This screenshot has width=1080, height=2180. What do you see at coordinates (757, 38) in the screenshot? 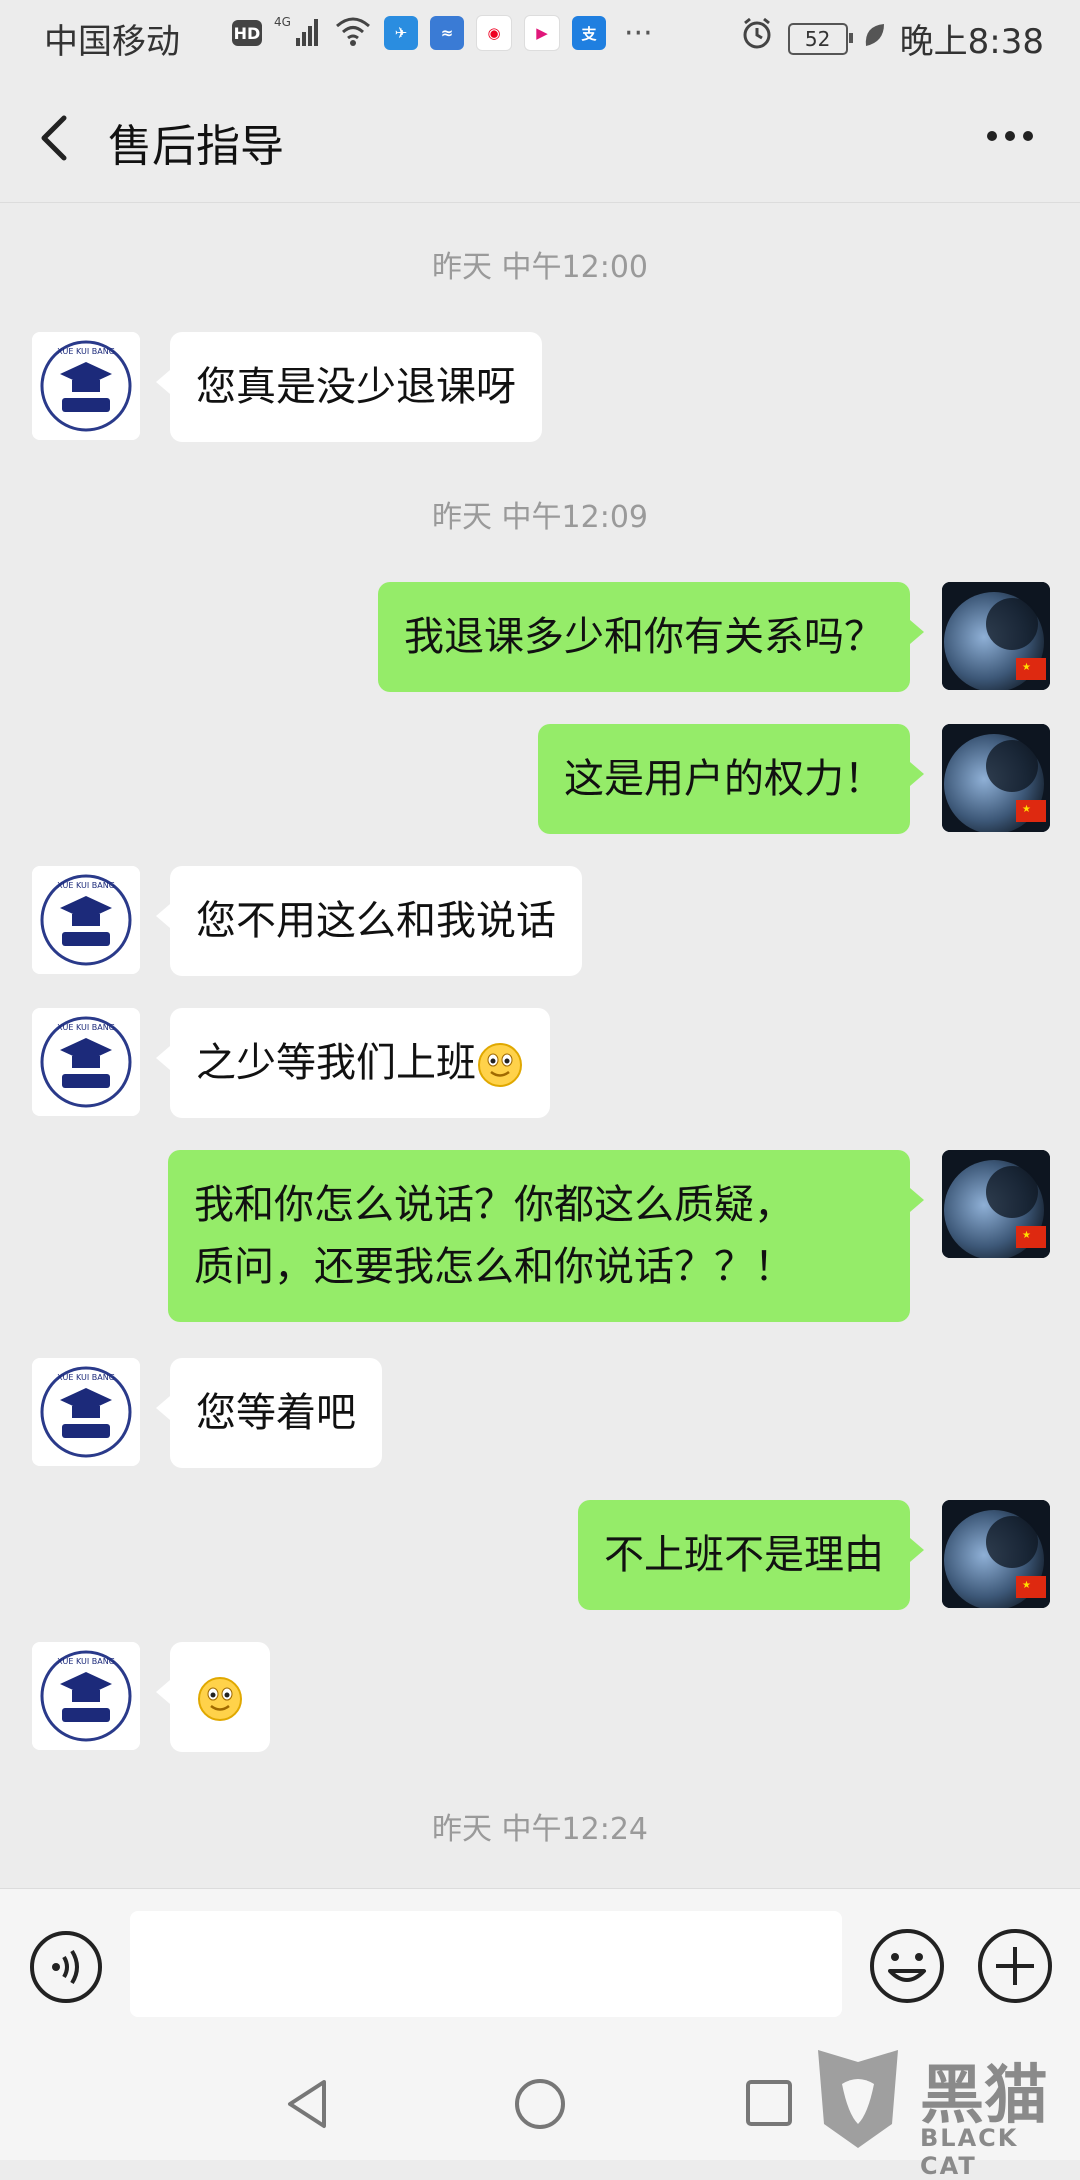
I see `alarm-icon` at bounding box center [757, 38].